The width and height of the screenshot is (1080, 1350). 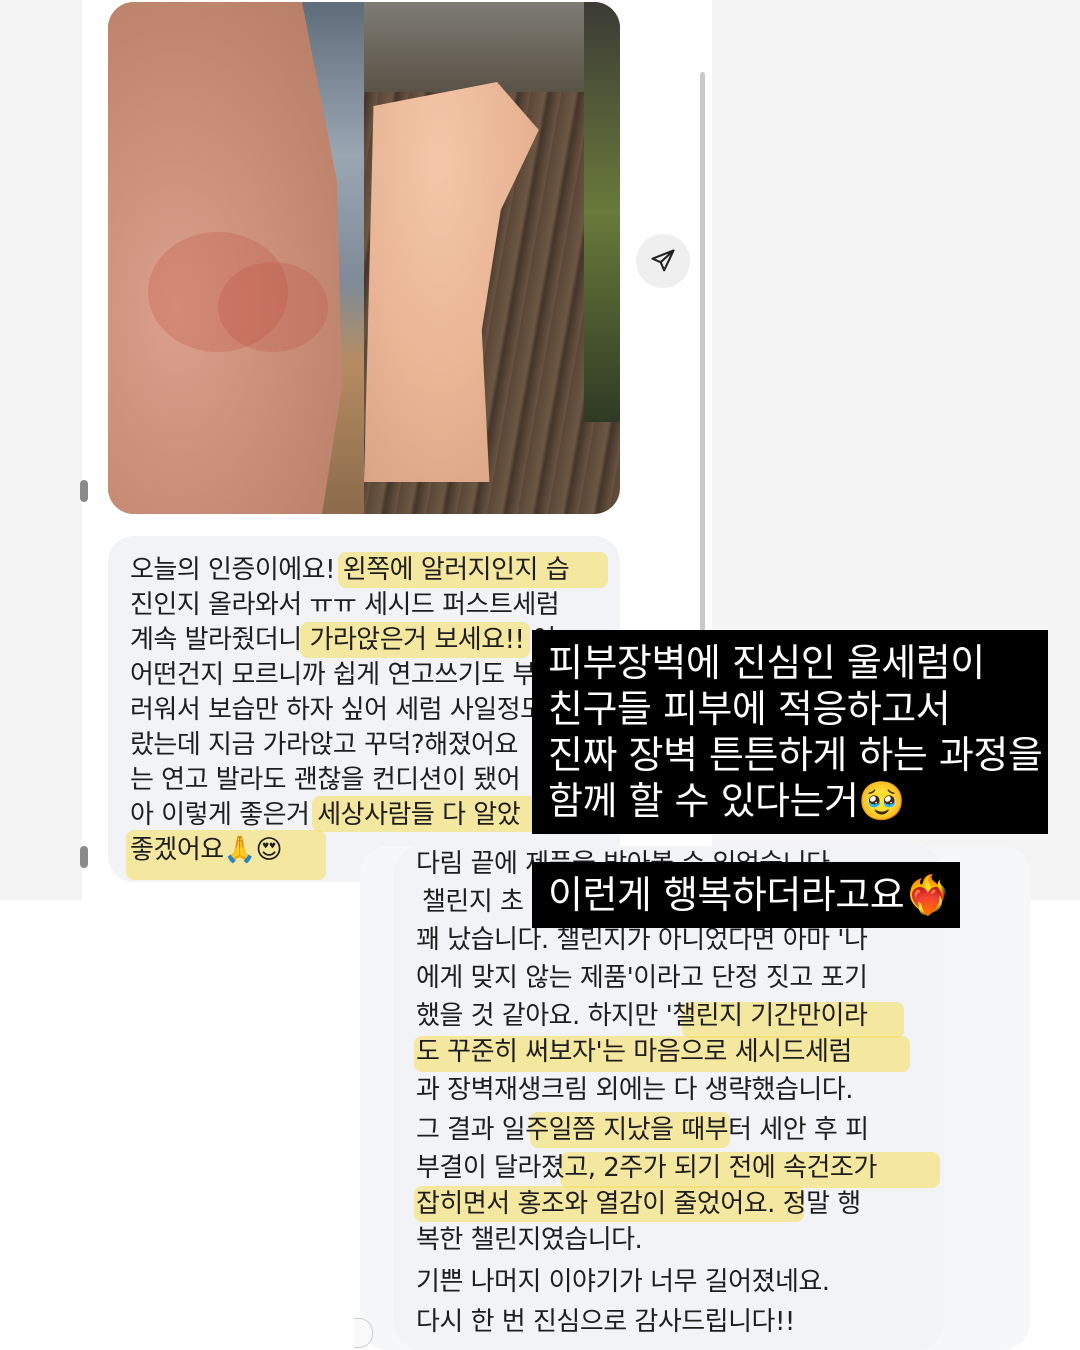 I want to click on message-line: 랐는데 지금 가라앉고 꾸덕?해졌어요, so click(x=324, y=745).